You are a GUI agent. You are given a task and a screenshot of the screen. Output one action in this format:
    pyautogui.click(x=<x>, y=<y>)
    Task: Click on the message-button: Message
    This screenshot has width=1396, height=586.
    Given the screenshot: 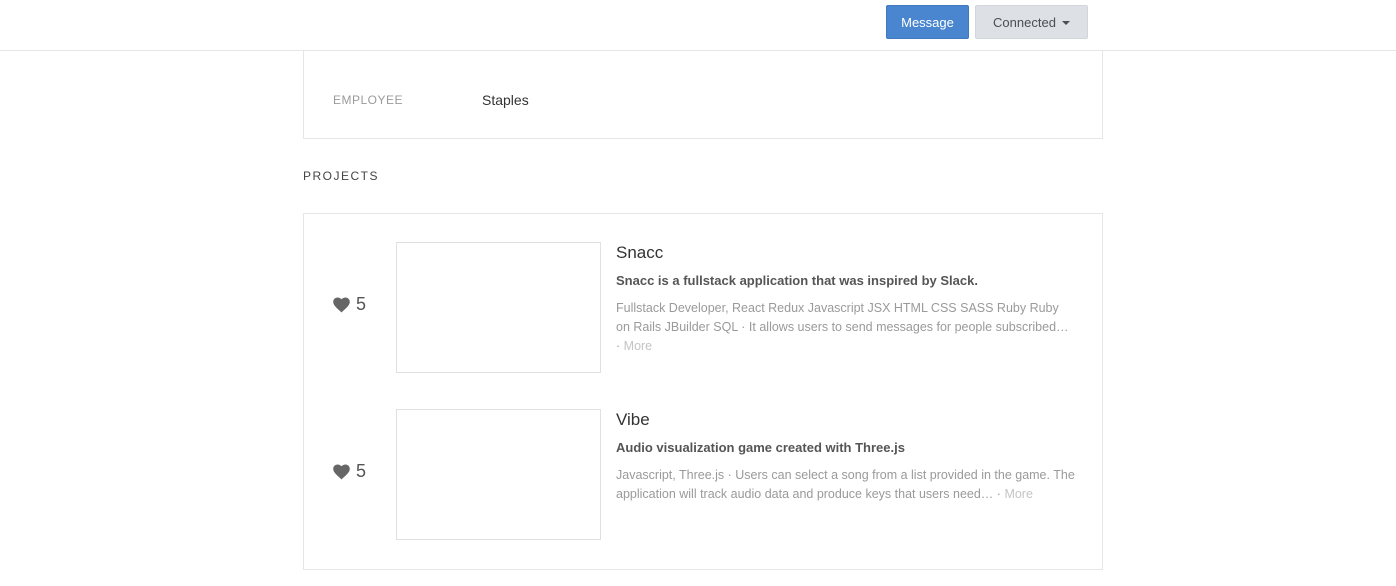 What is the action you would take?
    pyautogui.click(x=927, y=22)
    